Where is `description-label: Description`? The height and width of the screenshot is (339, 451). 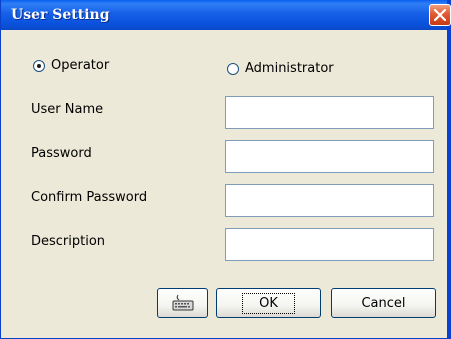 description-label: Description is located at coordinates (68, 241).